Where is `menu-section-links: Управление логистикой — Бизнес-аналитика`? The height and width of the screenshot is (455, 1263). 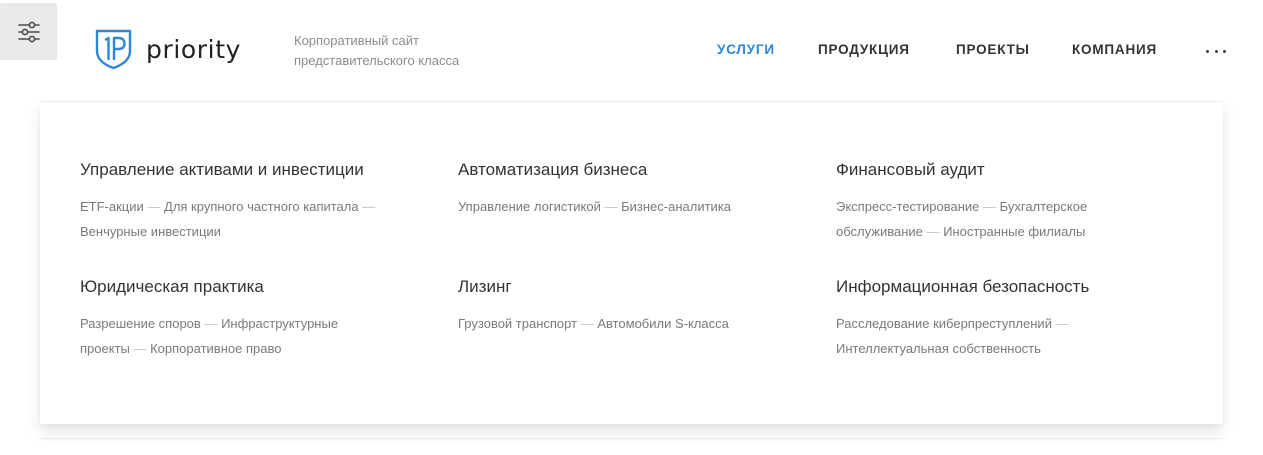 menu-section-links: Управление логистикой — Бизнес-аналитика is located at coordinates (628, 206).